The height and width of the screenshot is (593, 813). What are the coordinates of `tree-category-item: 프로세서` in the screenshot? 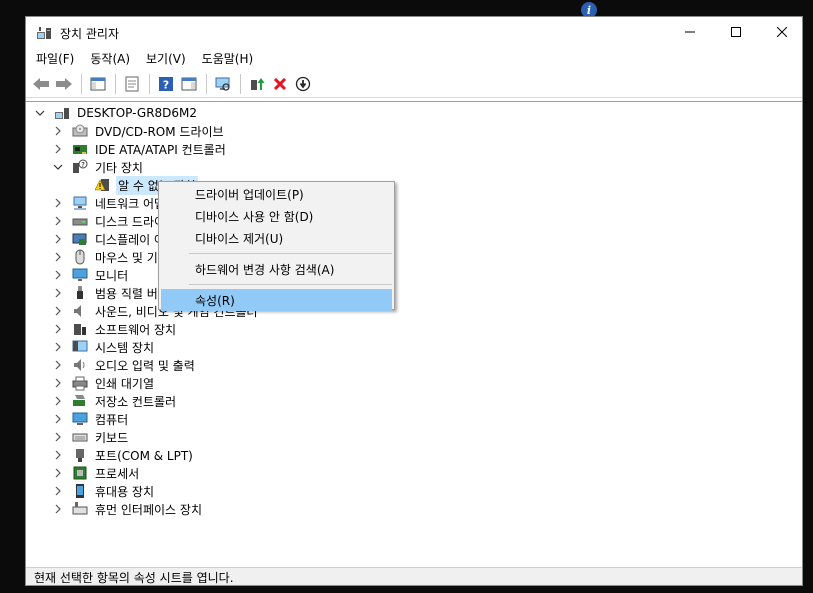 It's located at (96, 473).